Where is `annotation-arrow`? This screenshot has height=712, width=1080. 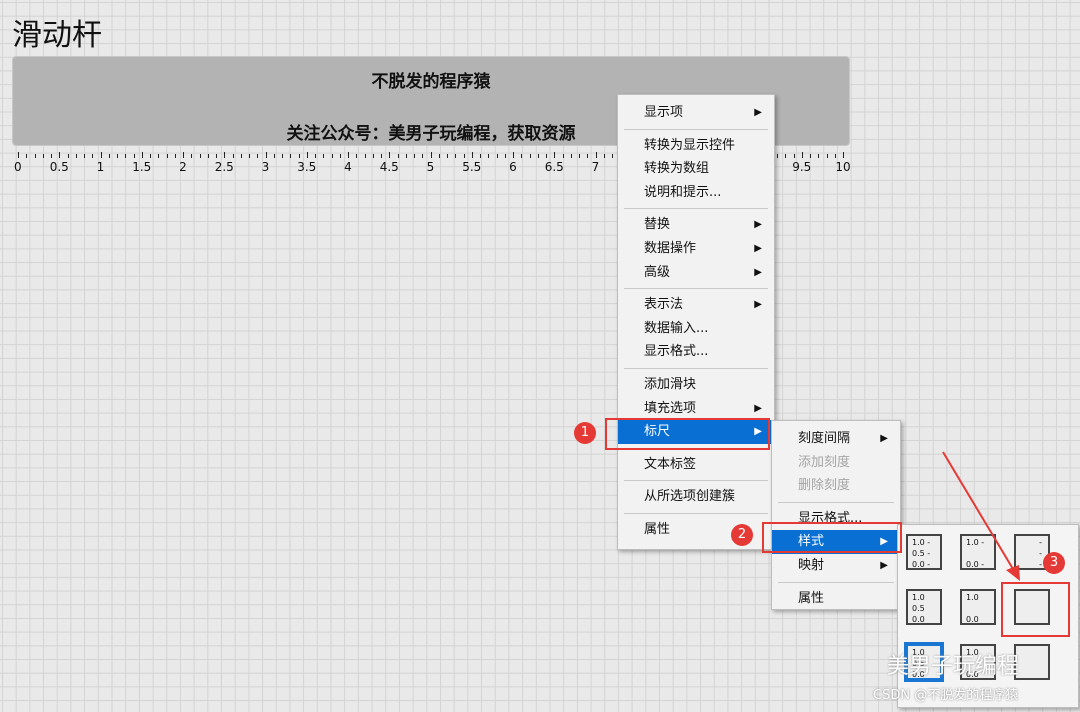
annotation-arrow is located at coordinates (981, 516).